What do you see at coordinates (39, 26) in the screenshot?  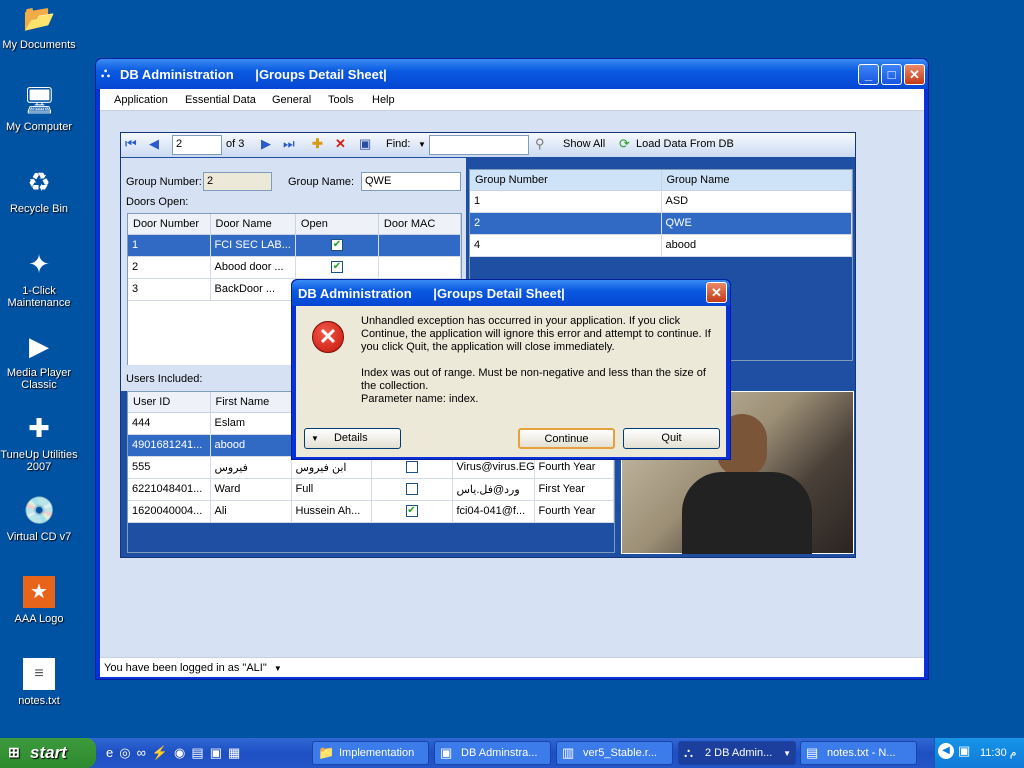 I see `desktop-icon-my-documents: 📂 My Documents` at bounding box center [39, 26].